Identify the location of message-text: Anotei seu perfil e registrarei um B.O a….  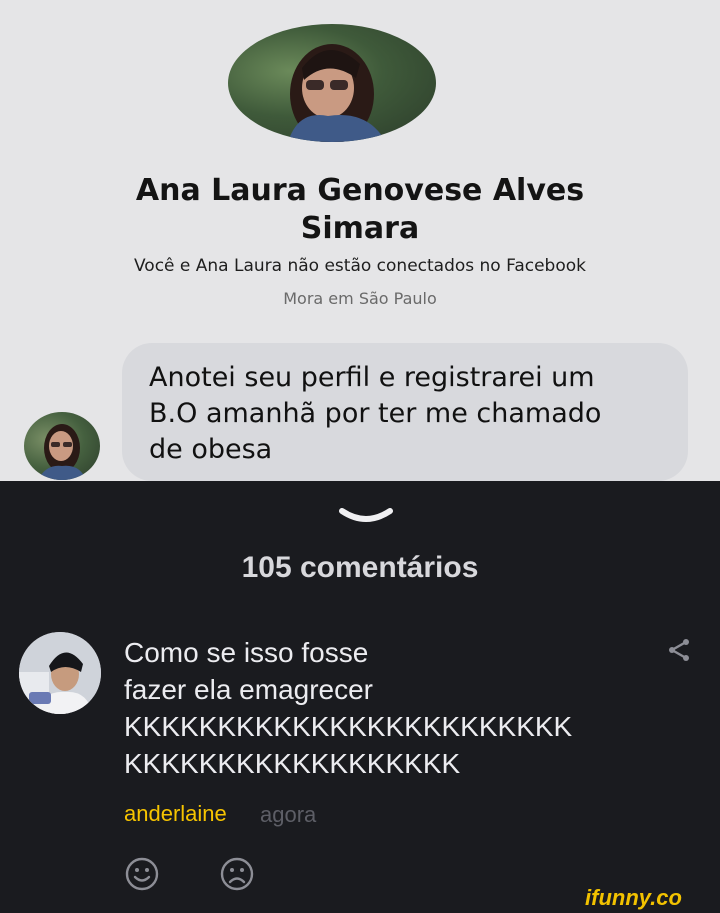
(375, 413).